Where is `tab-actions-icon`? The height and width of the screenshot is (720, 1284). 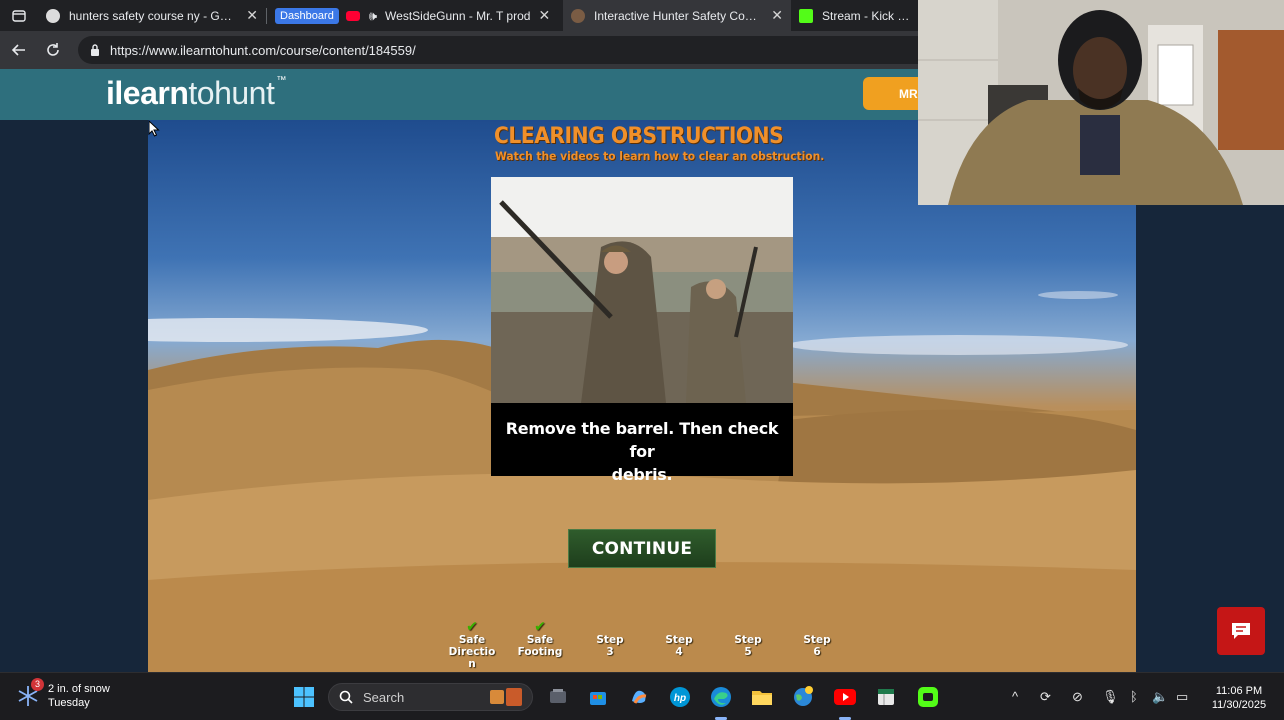
tab-actions-icon is located at coordinates (19, 15).